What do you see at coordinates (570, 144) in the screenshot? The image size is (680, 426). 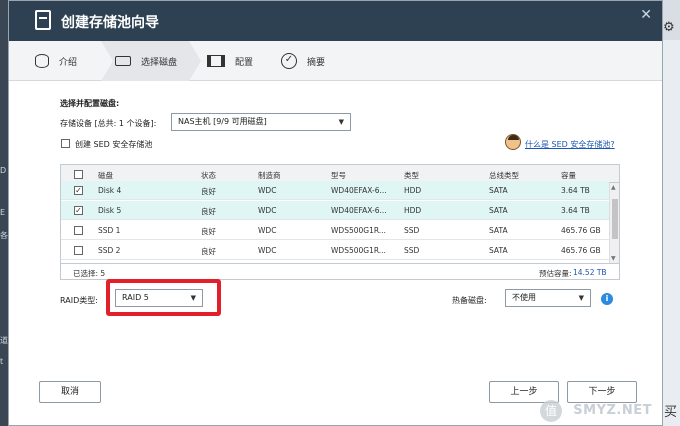 I see `sed-help-link: 什么是 SED 安全存储池?` at bounding box center [570, 144].